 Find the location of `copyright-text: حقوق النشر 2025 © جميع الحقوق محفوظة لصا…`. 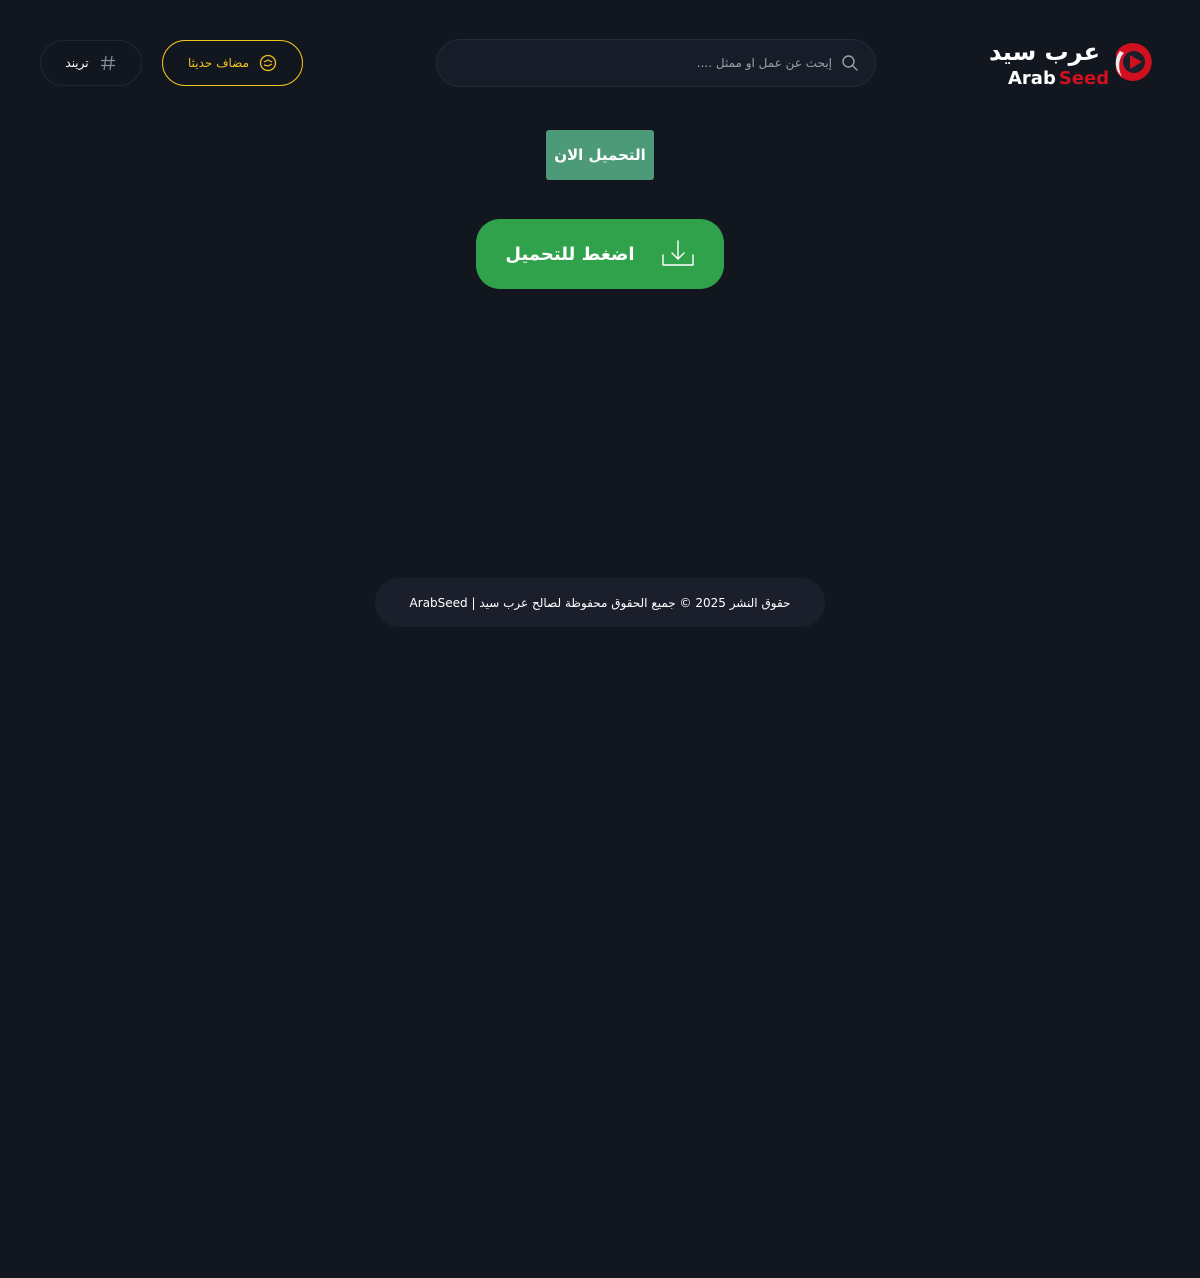

copyright-text: حقوق النشر 2025 © جميع الحقوق محفوظة لصا… is located at coordinates (600, 602).